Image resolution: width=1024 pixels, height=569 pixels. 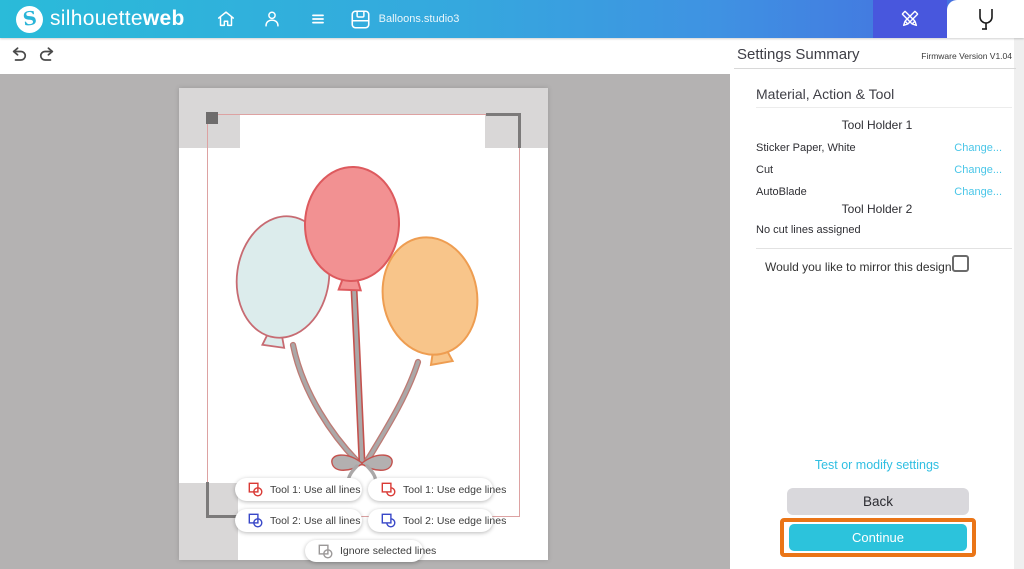 What do you see at coordinates (163, 18) in the screenshot?
I see `brand-bold: web` at bounding box center [163, 18].